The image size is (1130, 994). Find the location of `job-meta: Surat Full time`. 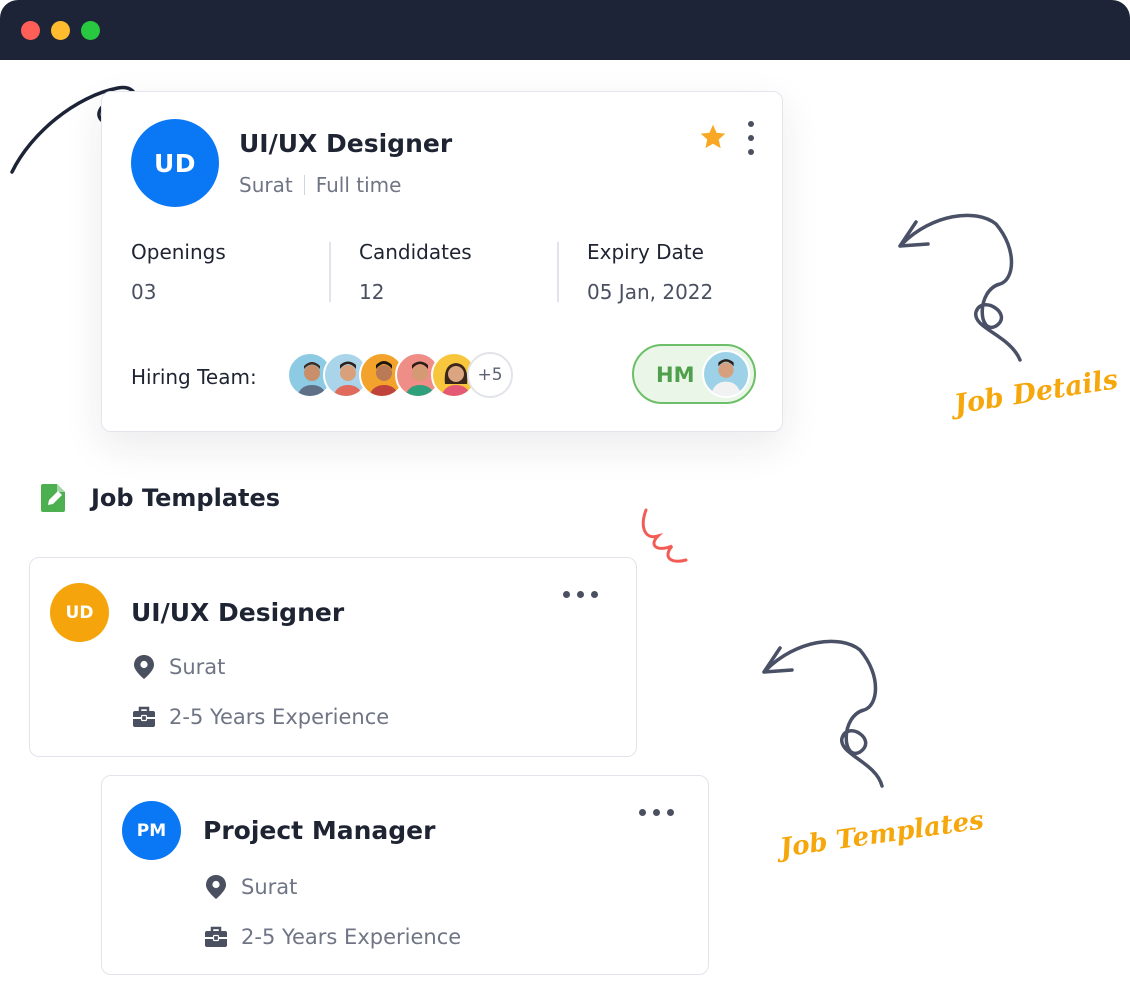

job-meta: Surat Full time is located at coordinates (320, 185).